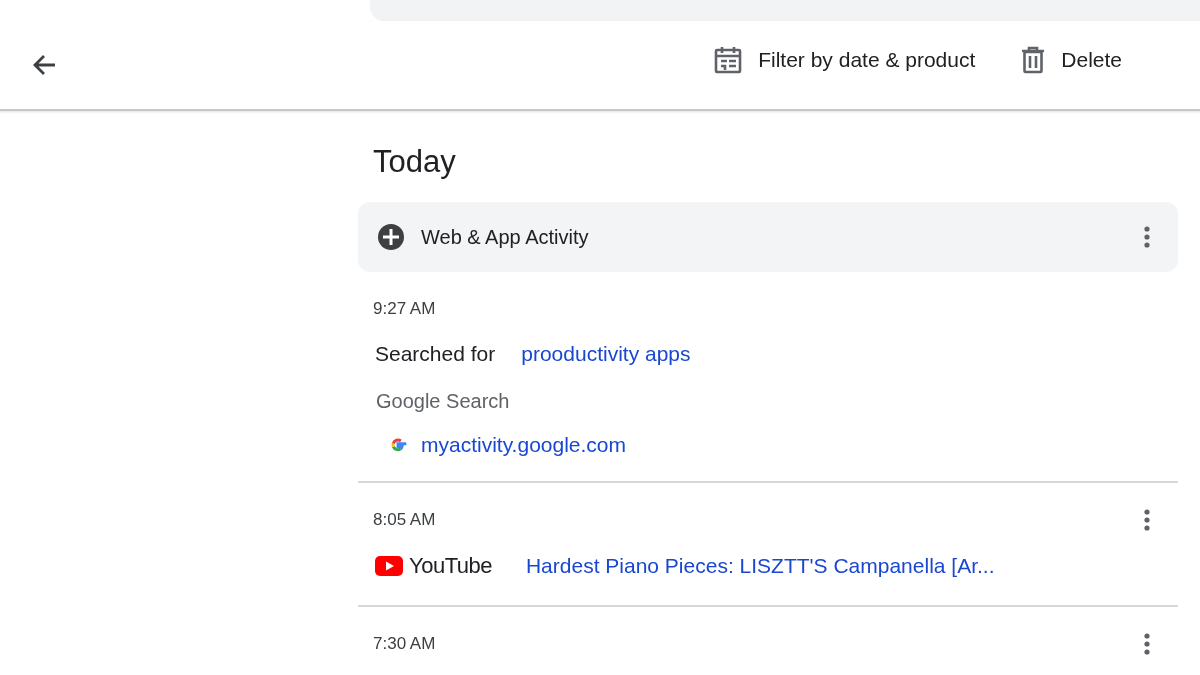 The image size is (1200, 675). Describe the element at coordinates (415, 163) in the screenshot. I see `day-heading: Today` at that location.